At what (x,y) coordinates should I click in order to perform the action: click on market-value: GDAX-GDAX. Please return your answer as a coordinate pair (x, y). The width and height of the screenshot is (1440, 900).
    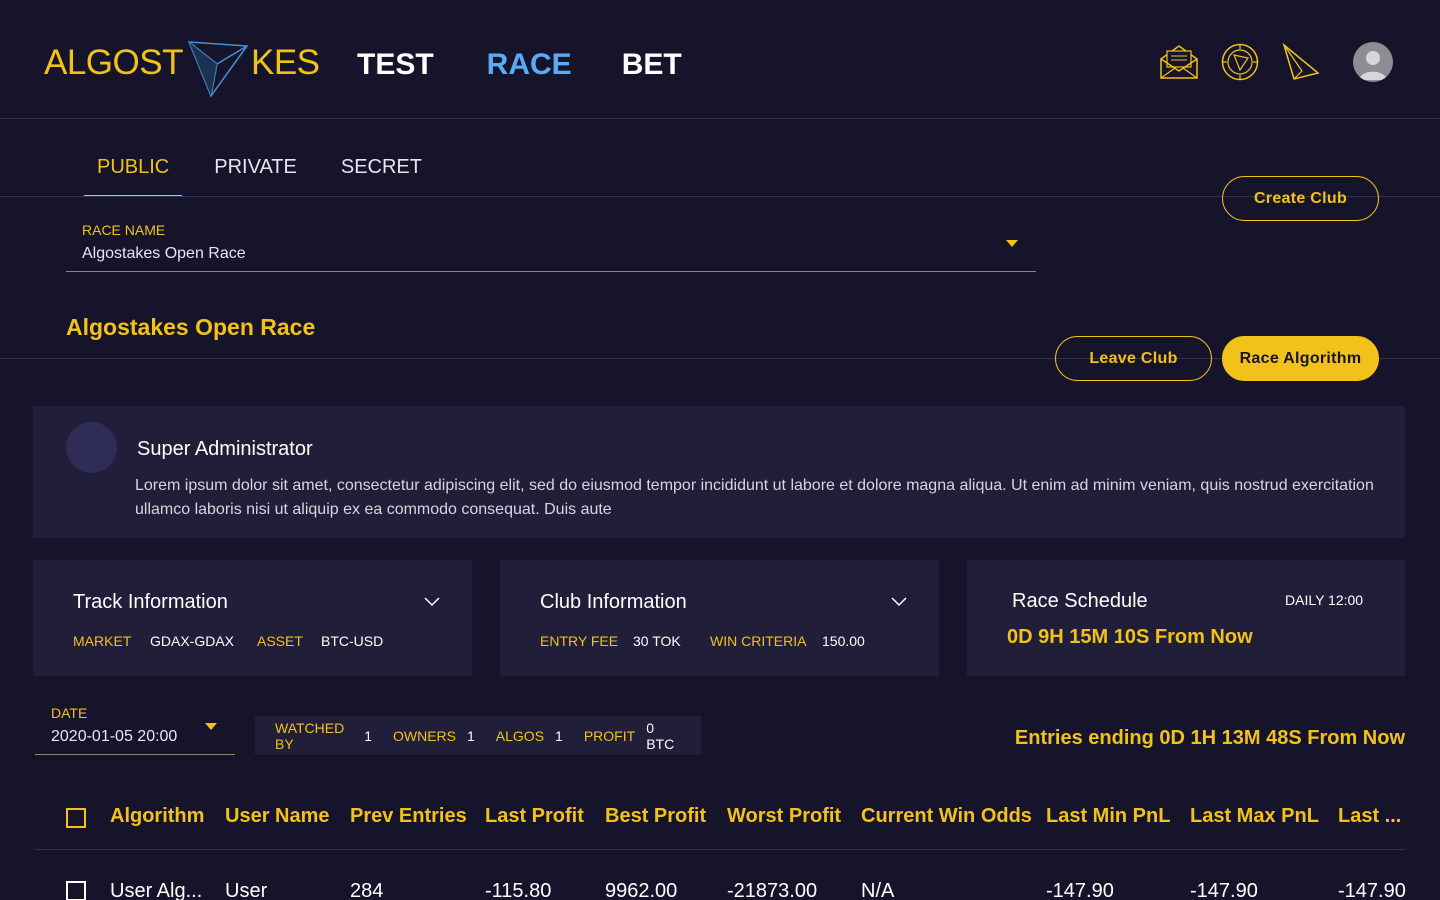
    Looking at the image, I should click on (192, 641).